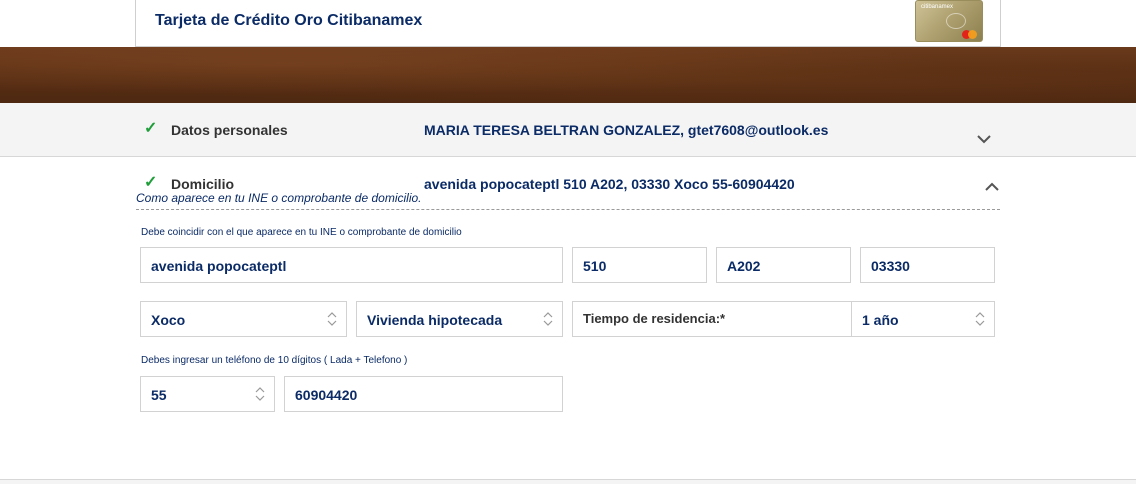  I want to click on chevron-up-icon, so click(992, 187).